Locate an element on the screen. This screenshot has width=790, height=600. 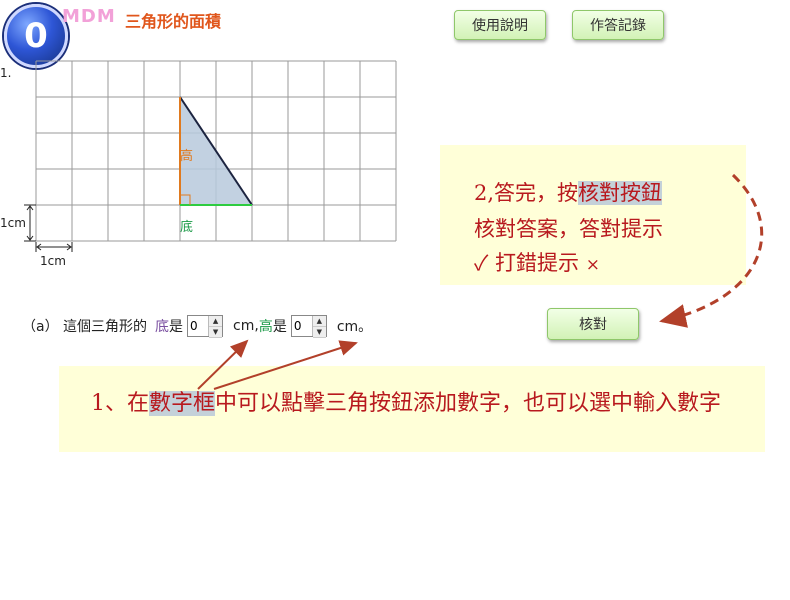
arrow-to-check-button is located at coordinates (711, 250).